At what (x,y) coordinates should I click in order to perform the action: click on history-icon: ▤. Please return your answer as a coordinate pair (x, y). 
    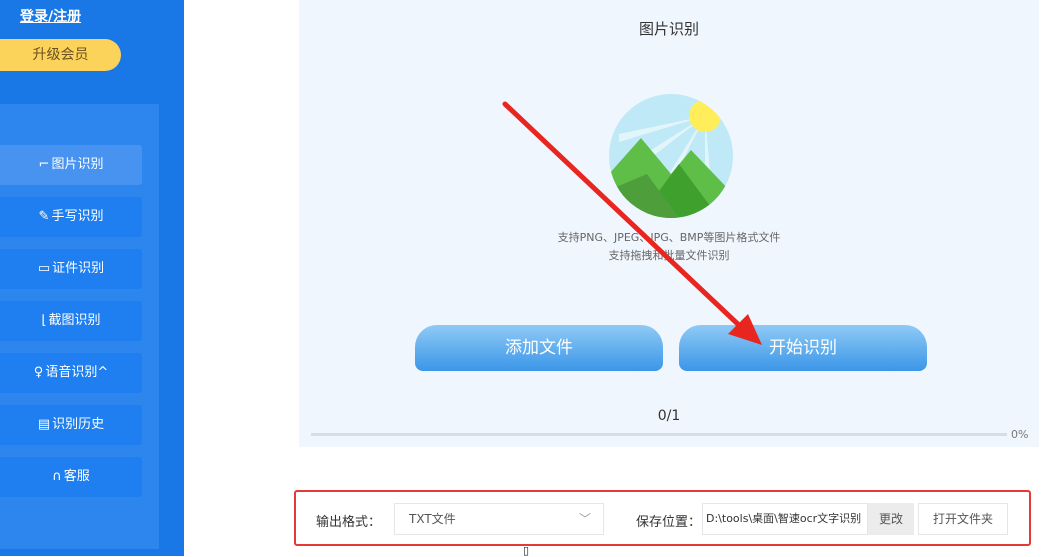
    Looking at the image, I should click on (44, 424).